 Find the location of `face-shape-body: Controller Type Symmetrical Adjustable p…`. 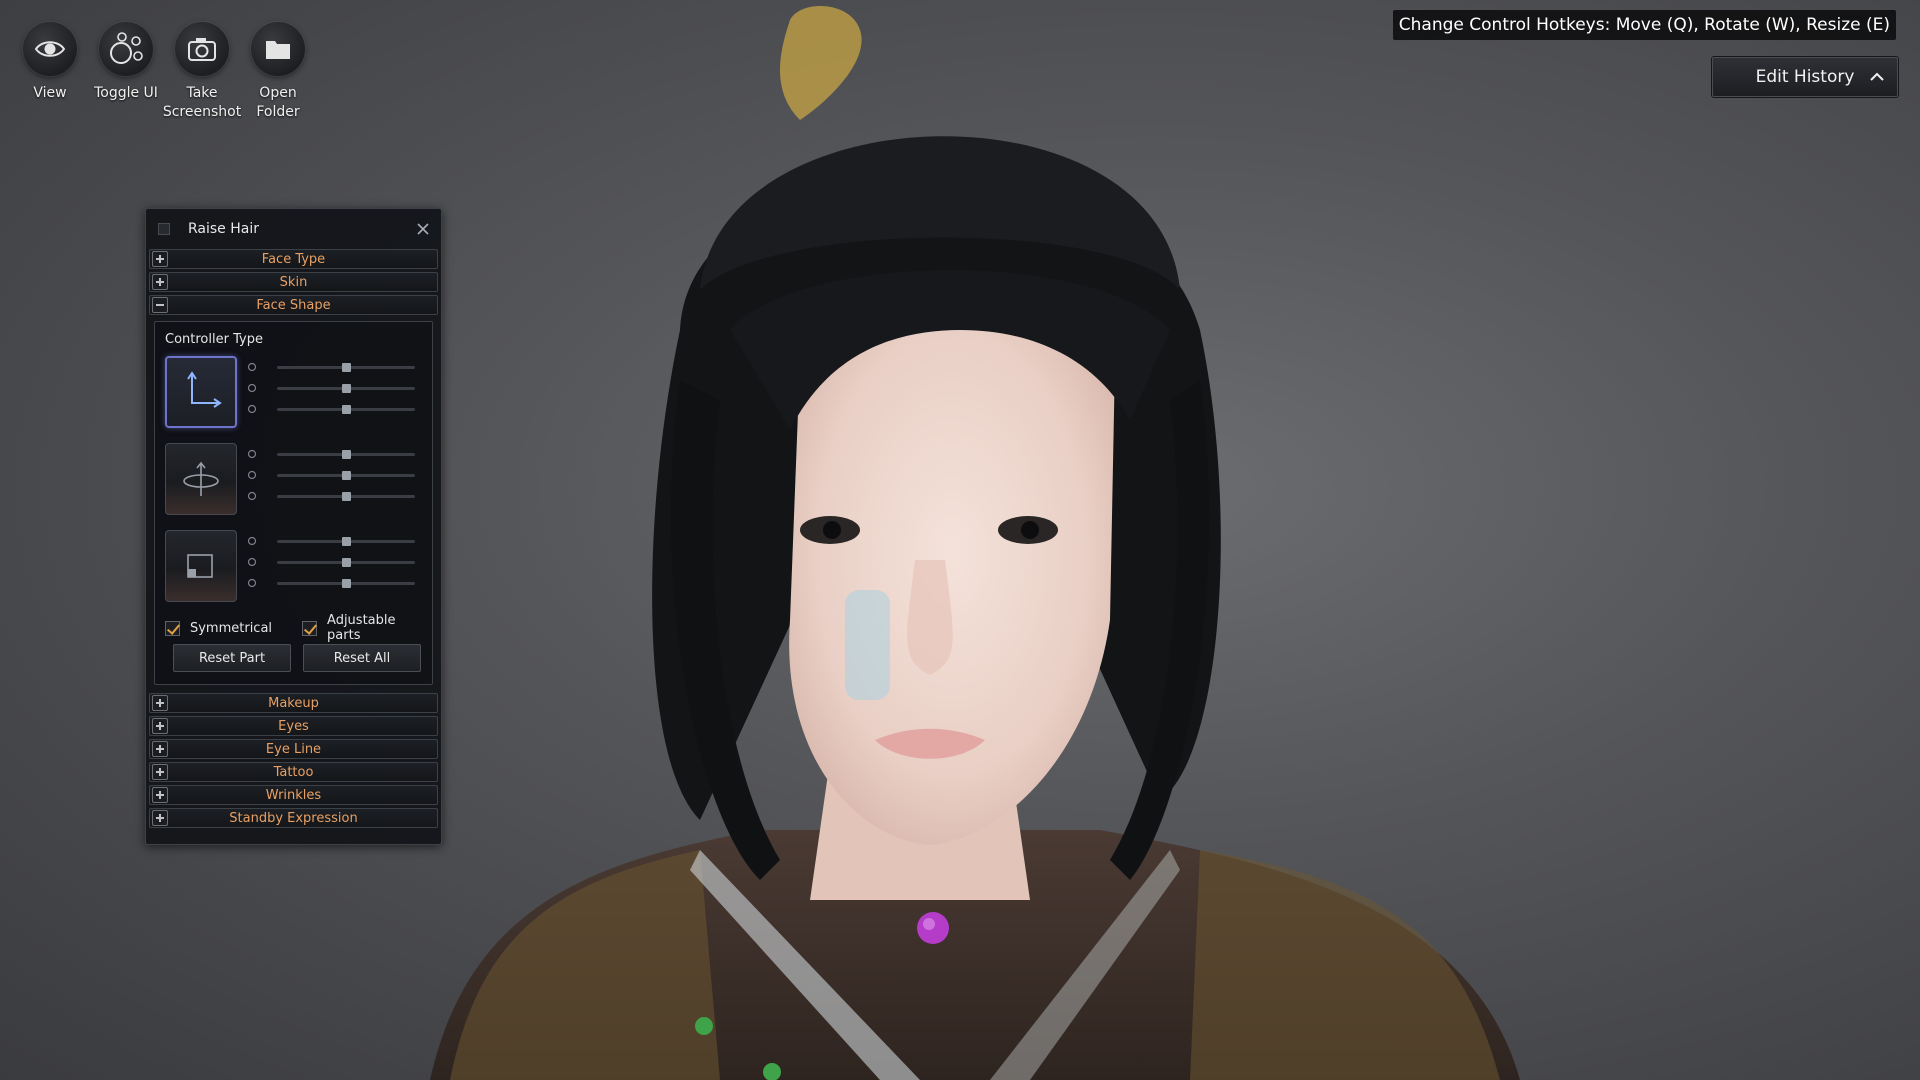

face-shape-body: Controller Type Symmetrical Adjustable p… is located at coordinates (293, 503).